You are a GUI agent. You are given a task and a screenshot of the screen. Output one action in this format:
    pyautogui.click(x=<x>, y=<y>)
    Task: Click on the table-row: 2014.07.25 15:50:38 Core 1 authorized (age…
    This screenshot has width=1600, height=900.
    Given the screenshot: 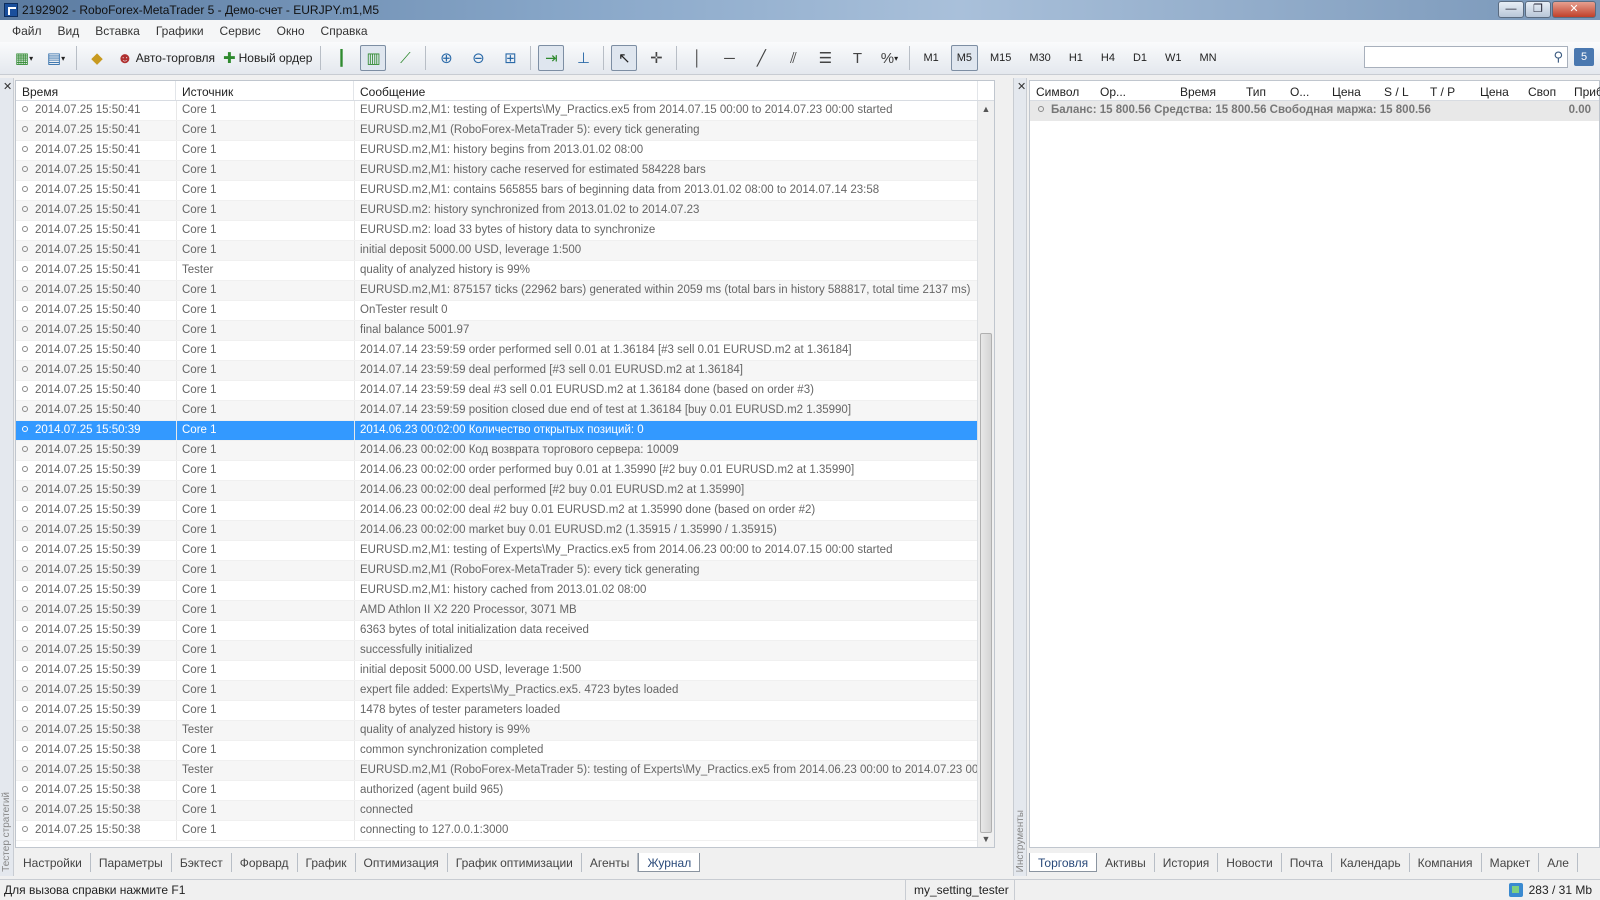 What is the action you would take?
    pyautogui.click(x=505, y=791)
    